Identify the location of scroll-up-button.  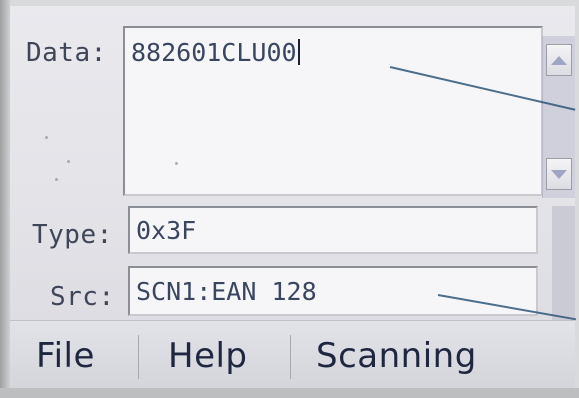
(559, 60).